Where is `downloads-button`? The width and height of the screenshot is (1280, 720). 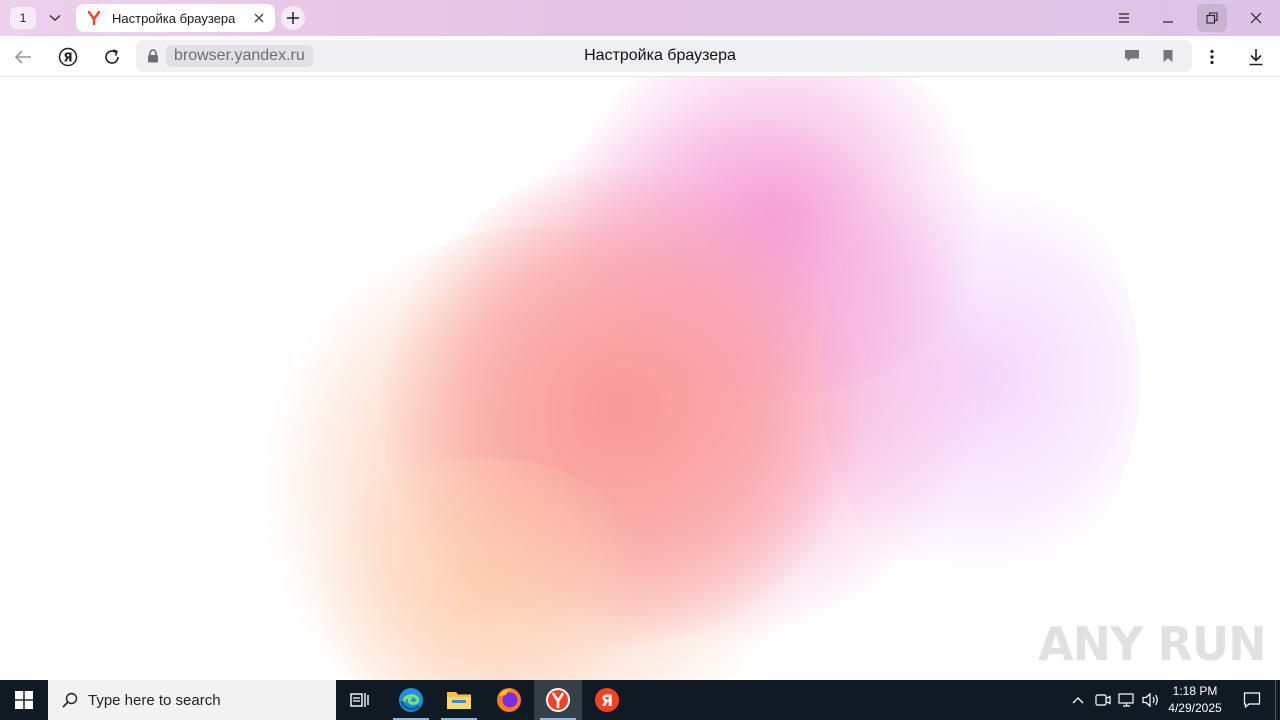
downloads-button is located at coordinates (1256, 57).